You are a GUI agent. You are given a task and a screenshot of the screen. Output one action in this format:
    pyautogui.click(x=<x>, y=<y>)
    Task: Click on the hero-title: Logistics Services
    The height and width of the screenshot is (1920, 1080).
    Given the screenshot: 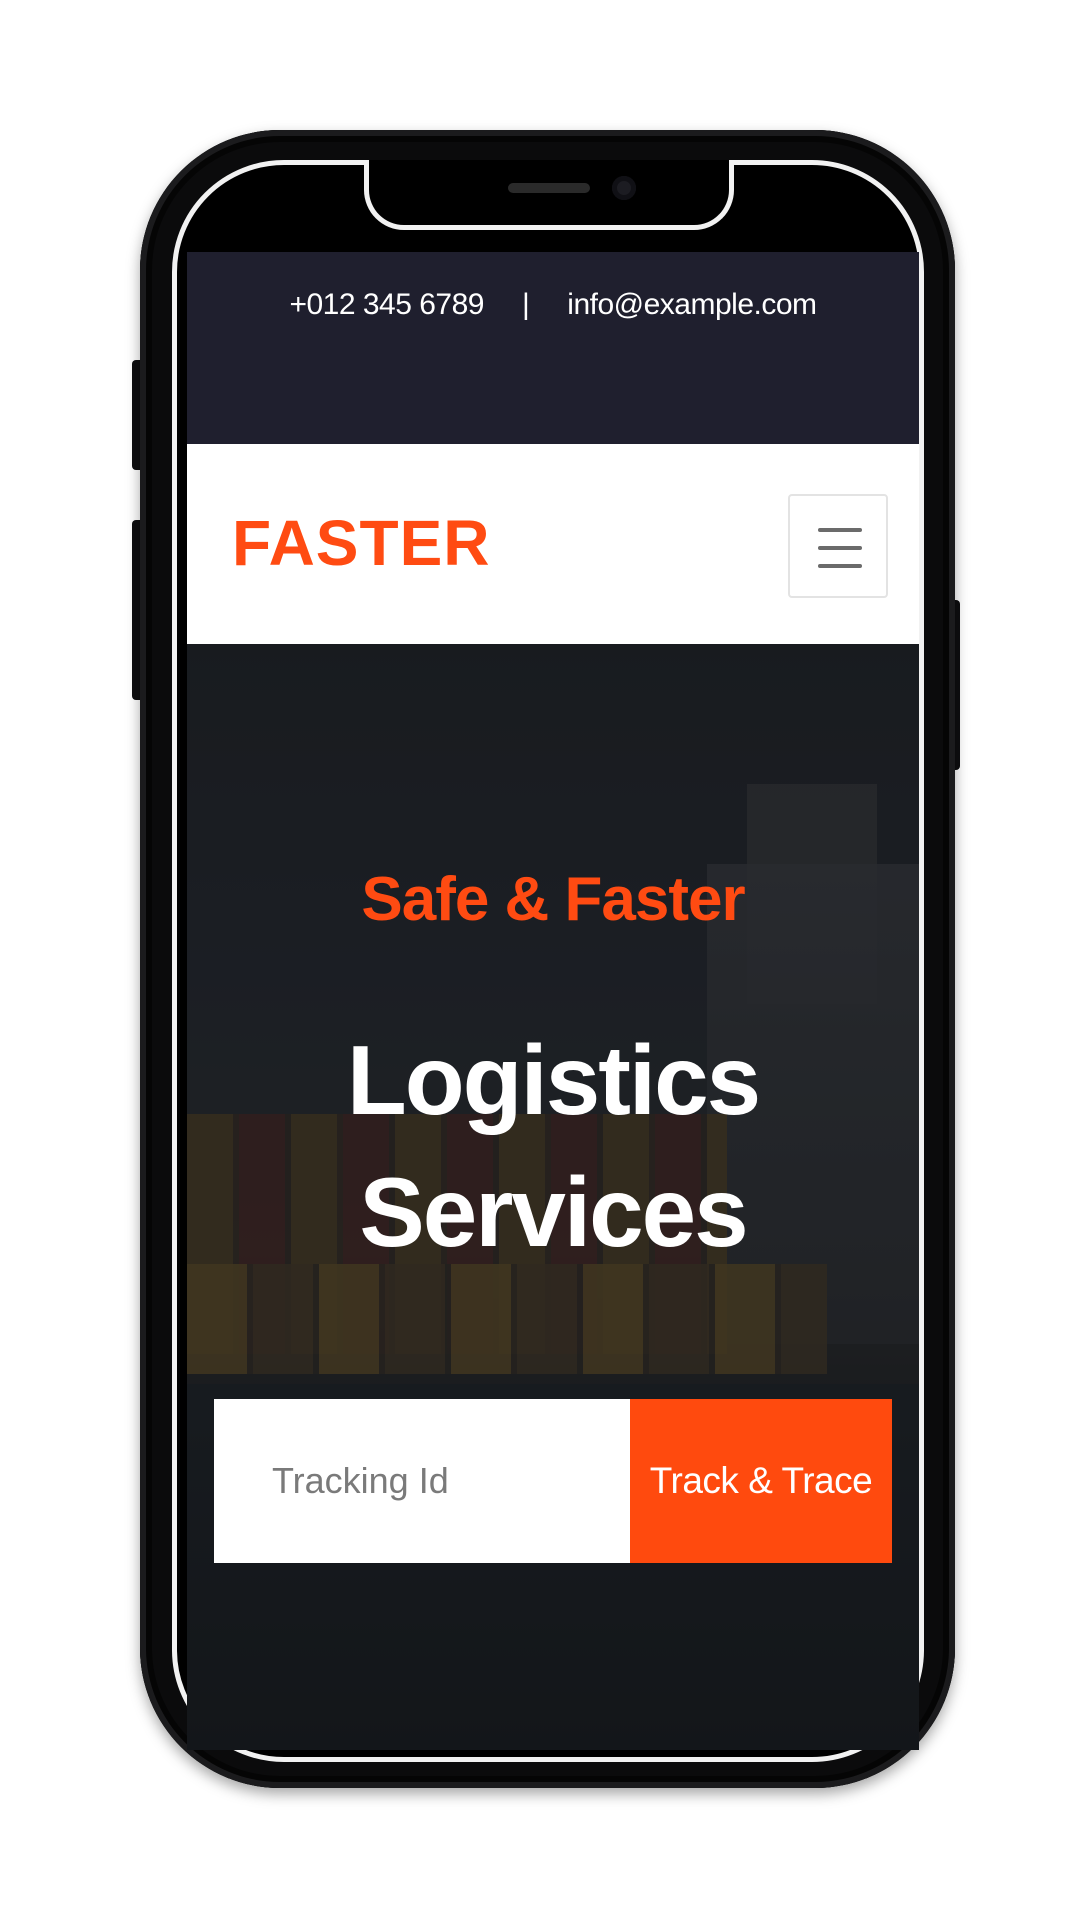 What is the action you would take?
    pyautogui.click(x=553, y=1146)
    